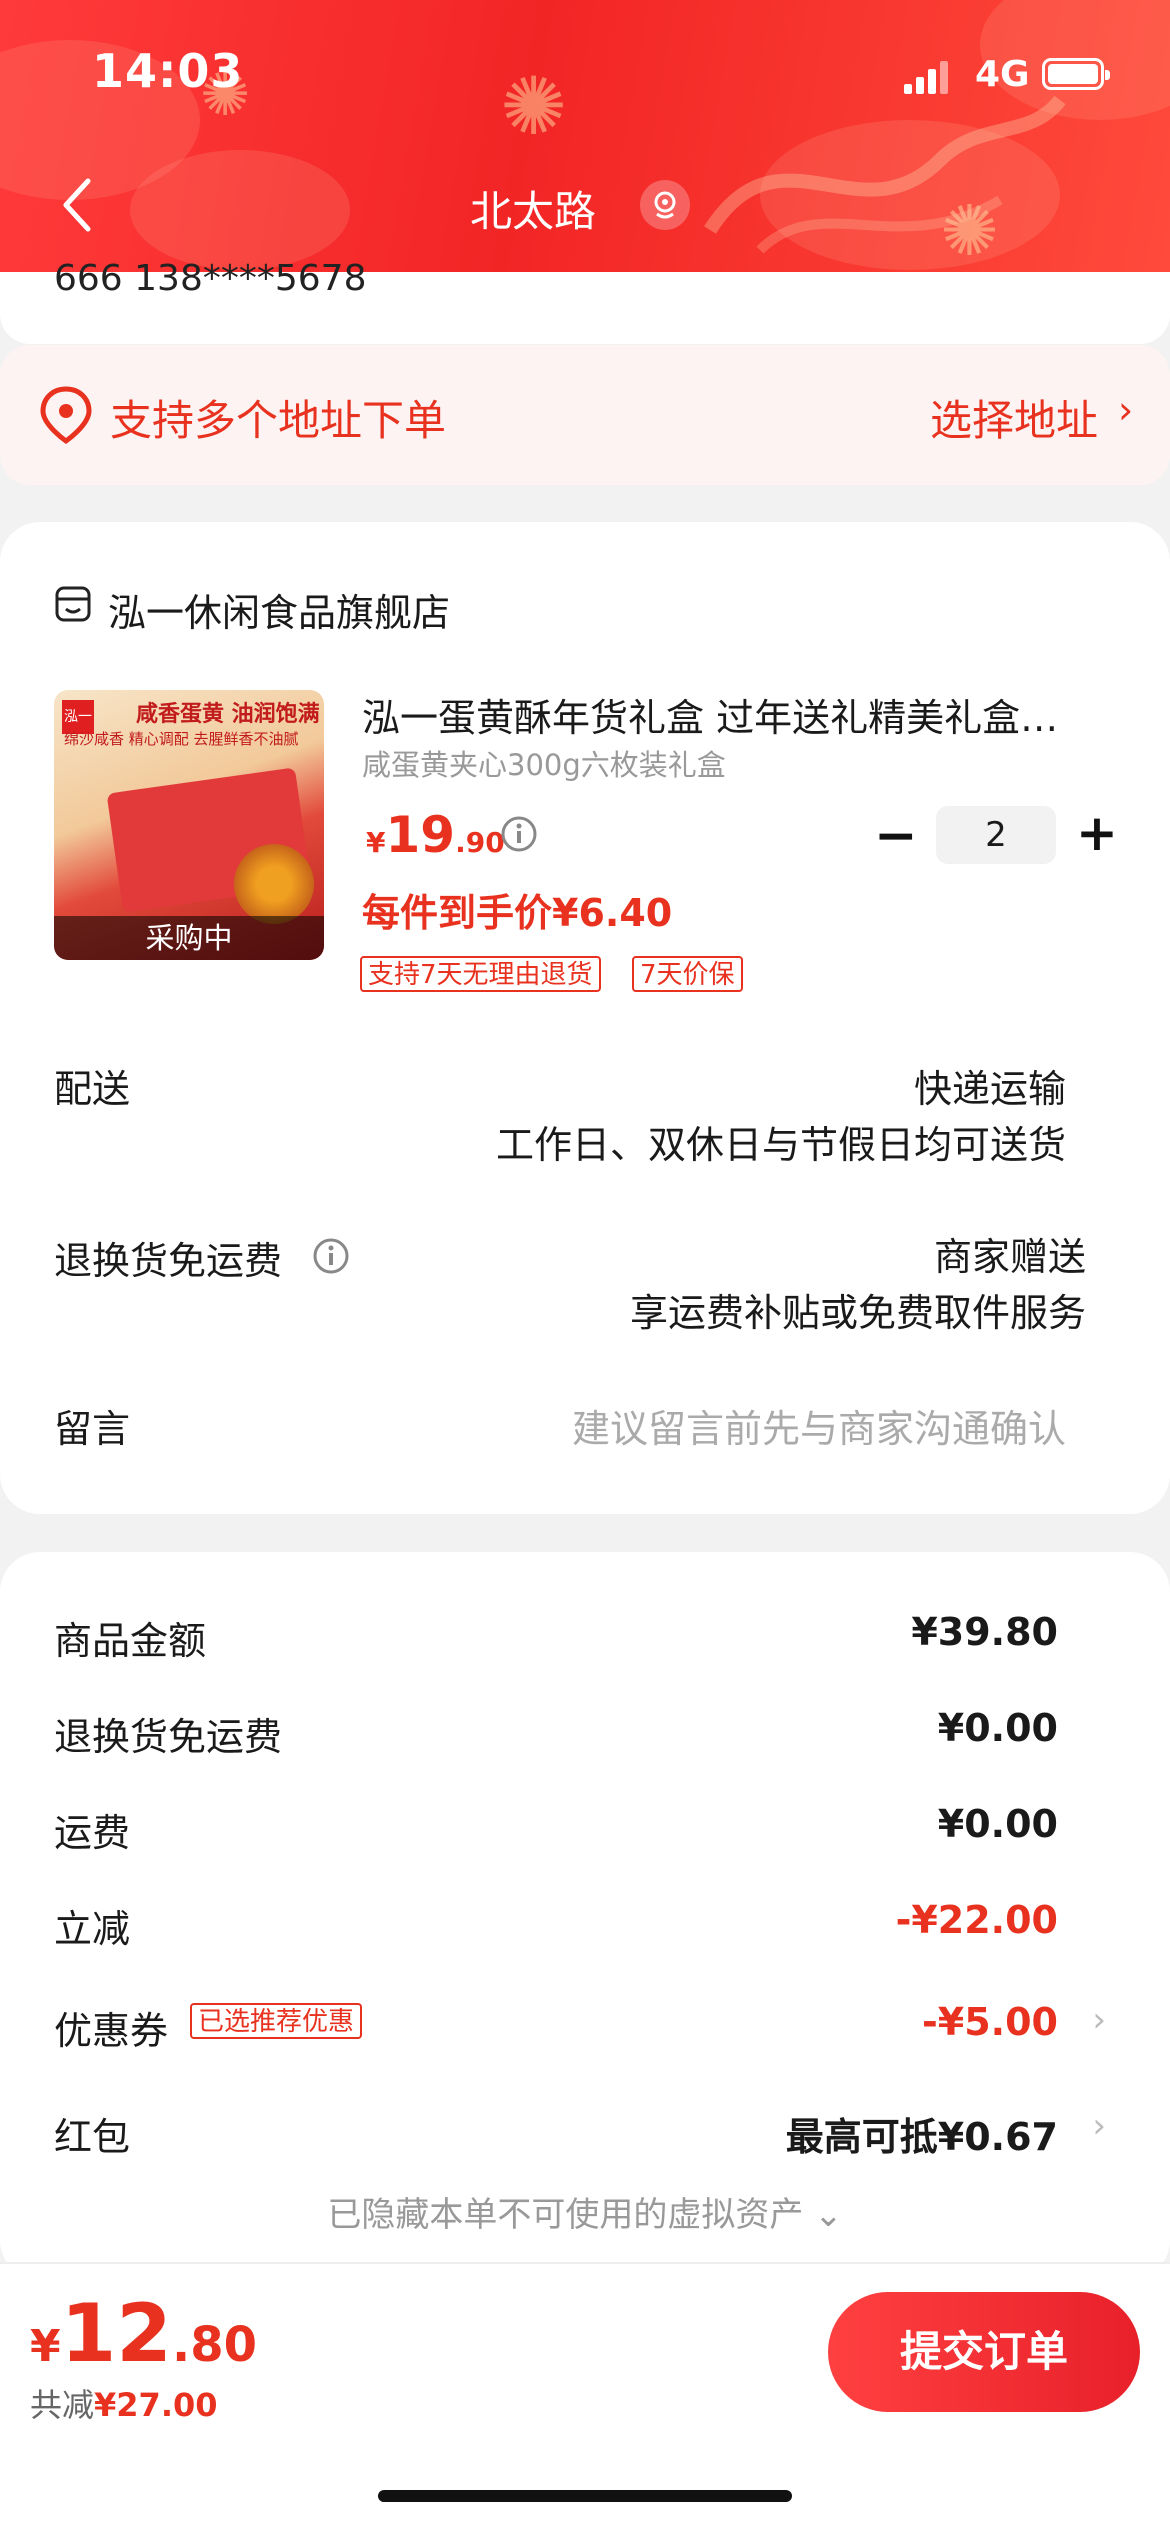 The height and width of the screenshot is (2534, 1170). What do you see at coordinates (480, 974) in the screenshot?
I see `return-policy-tag: 支持7天无理由退货` at bounding box center [480, 974].